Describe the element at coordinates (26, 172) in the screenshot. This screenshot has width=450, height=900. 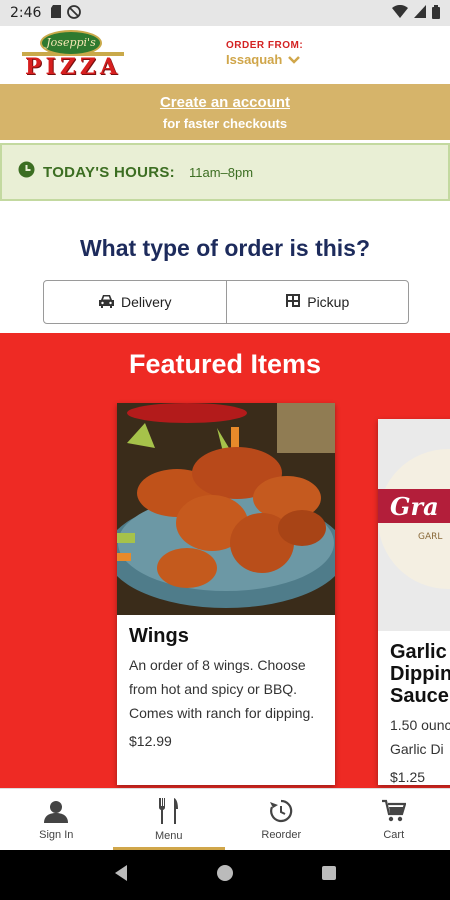
I see `clock-icon` at that location.